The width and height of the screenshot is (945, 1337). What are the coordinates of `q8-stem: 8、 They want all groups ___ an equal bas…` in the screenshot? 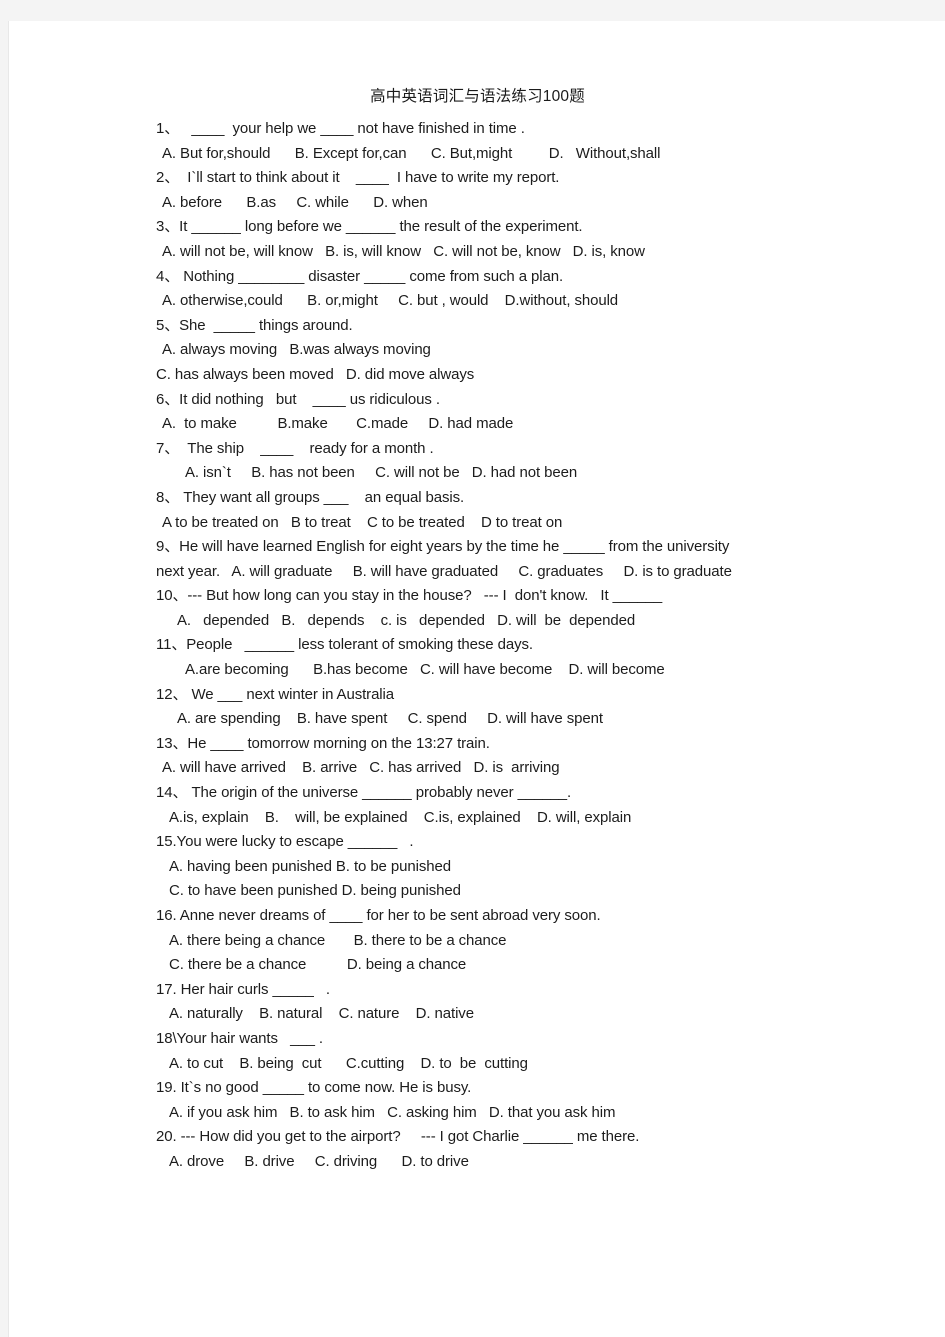 It's located at (310, 497).